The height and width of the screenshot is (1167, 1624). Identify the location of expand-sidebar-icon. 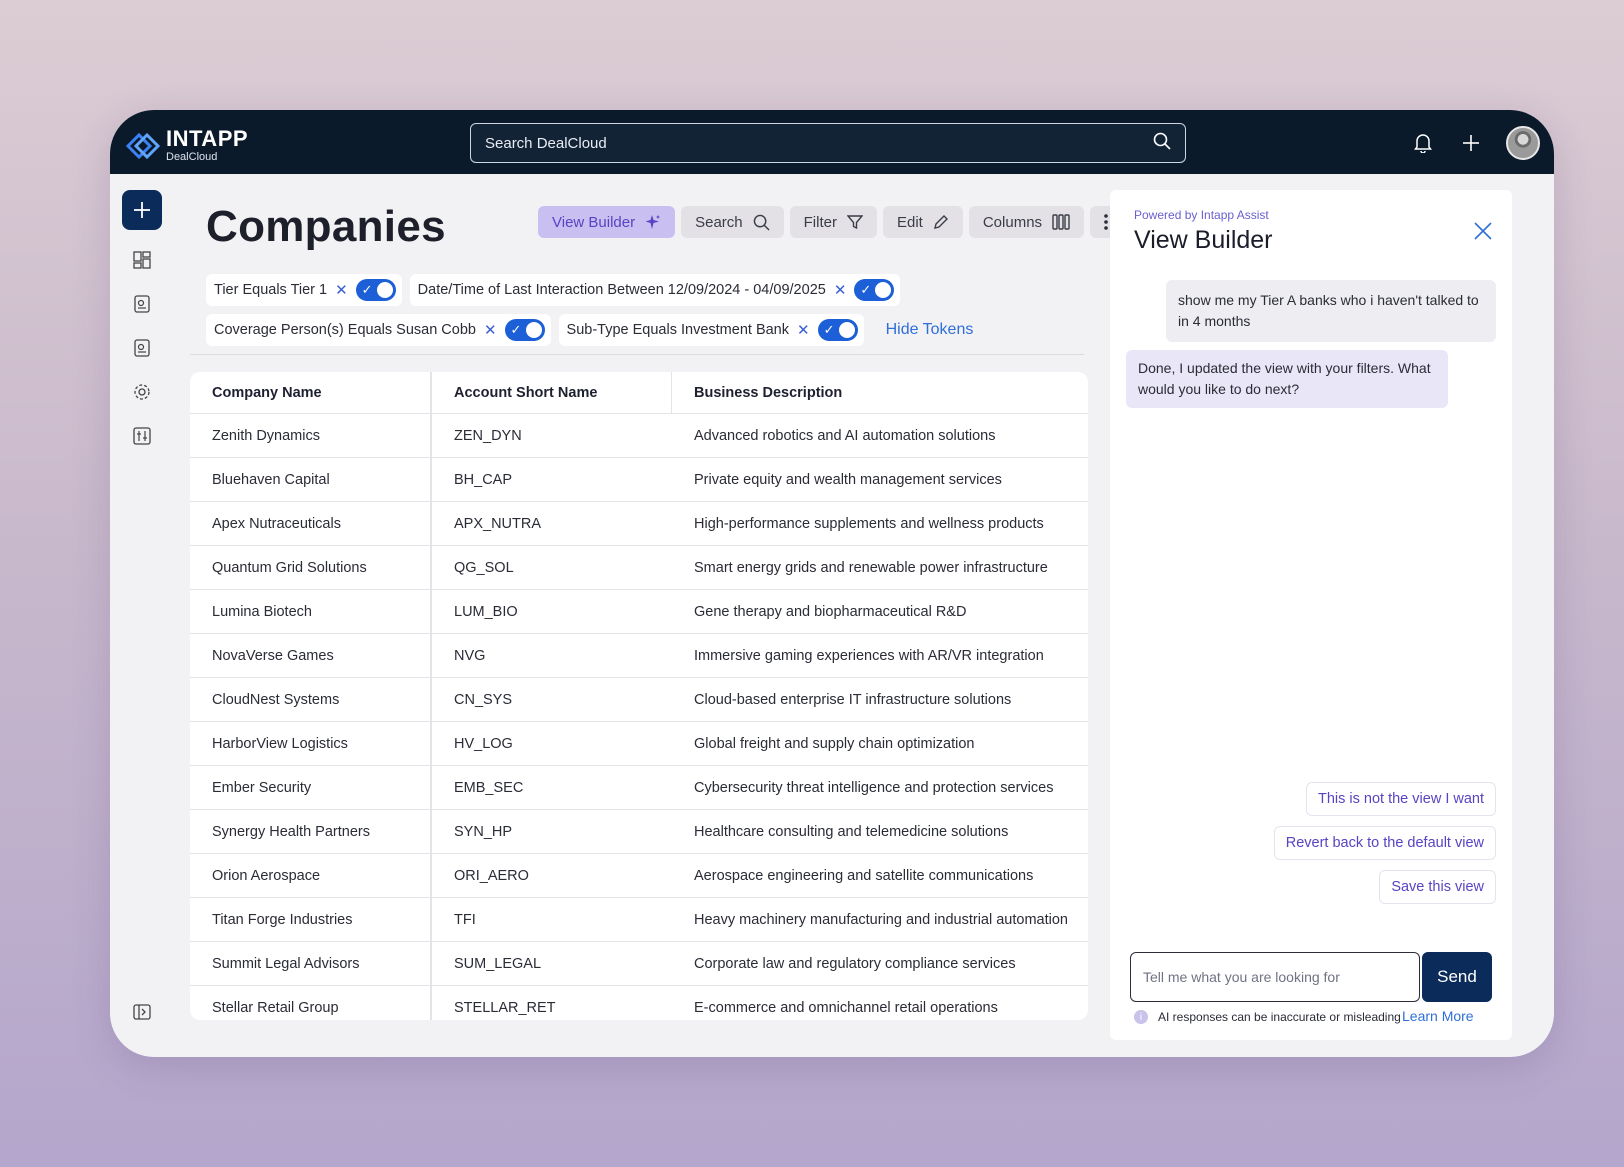
(142, 1012).